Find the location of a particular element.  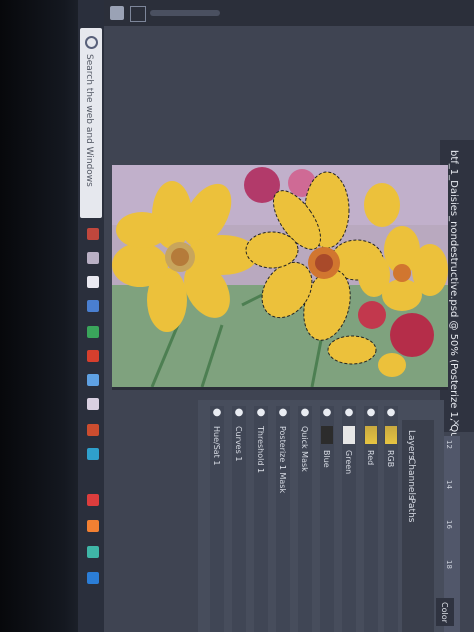

color-panel-label: Color is located at coordinates (444, 612).